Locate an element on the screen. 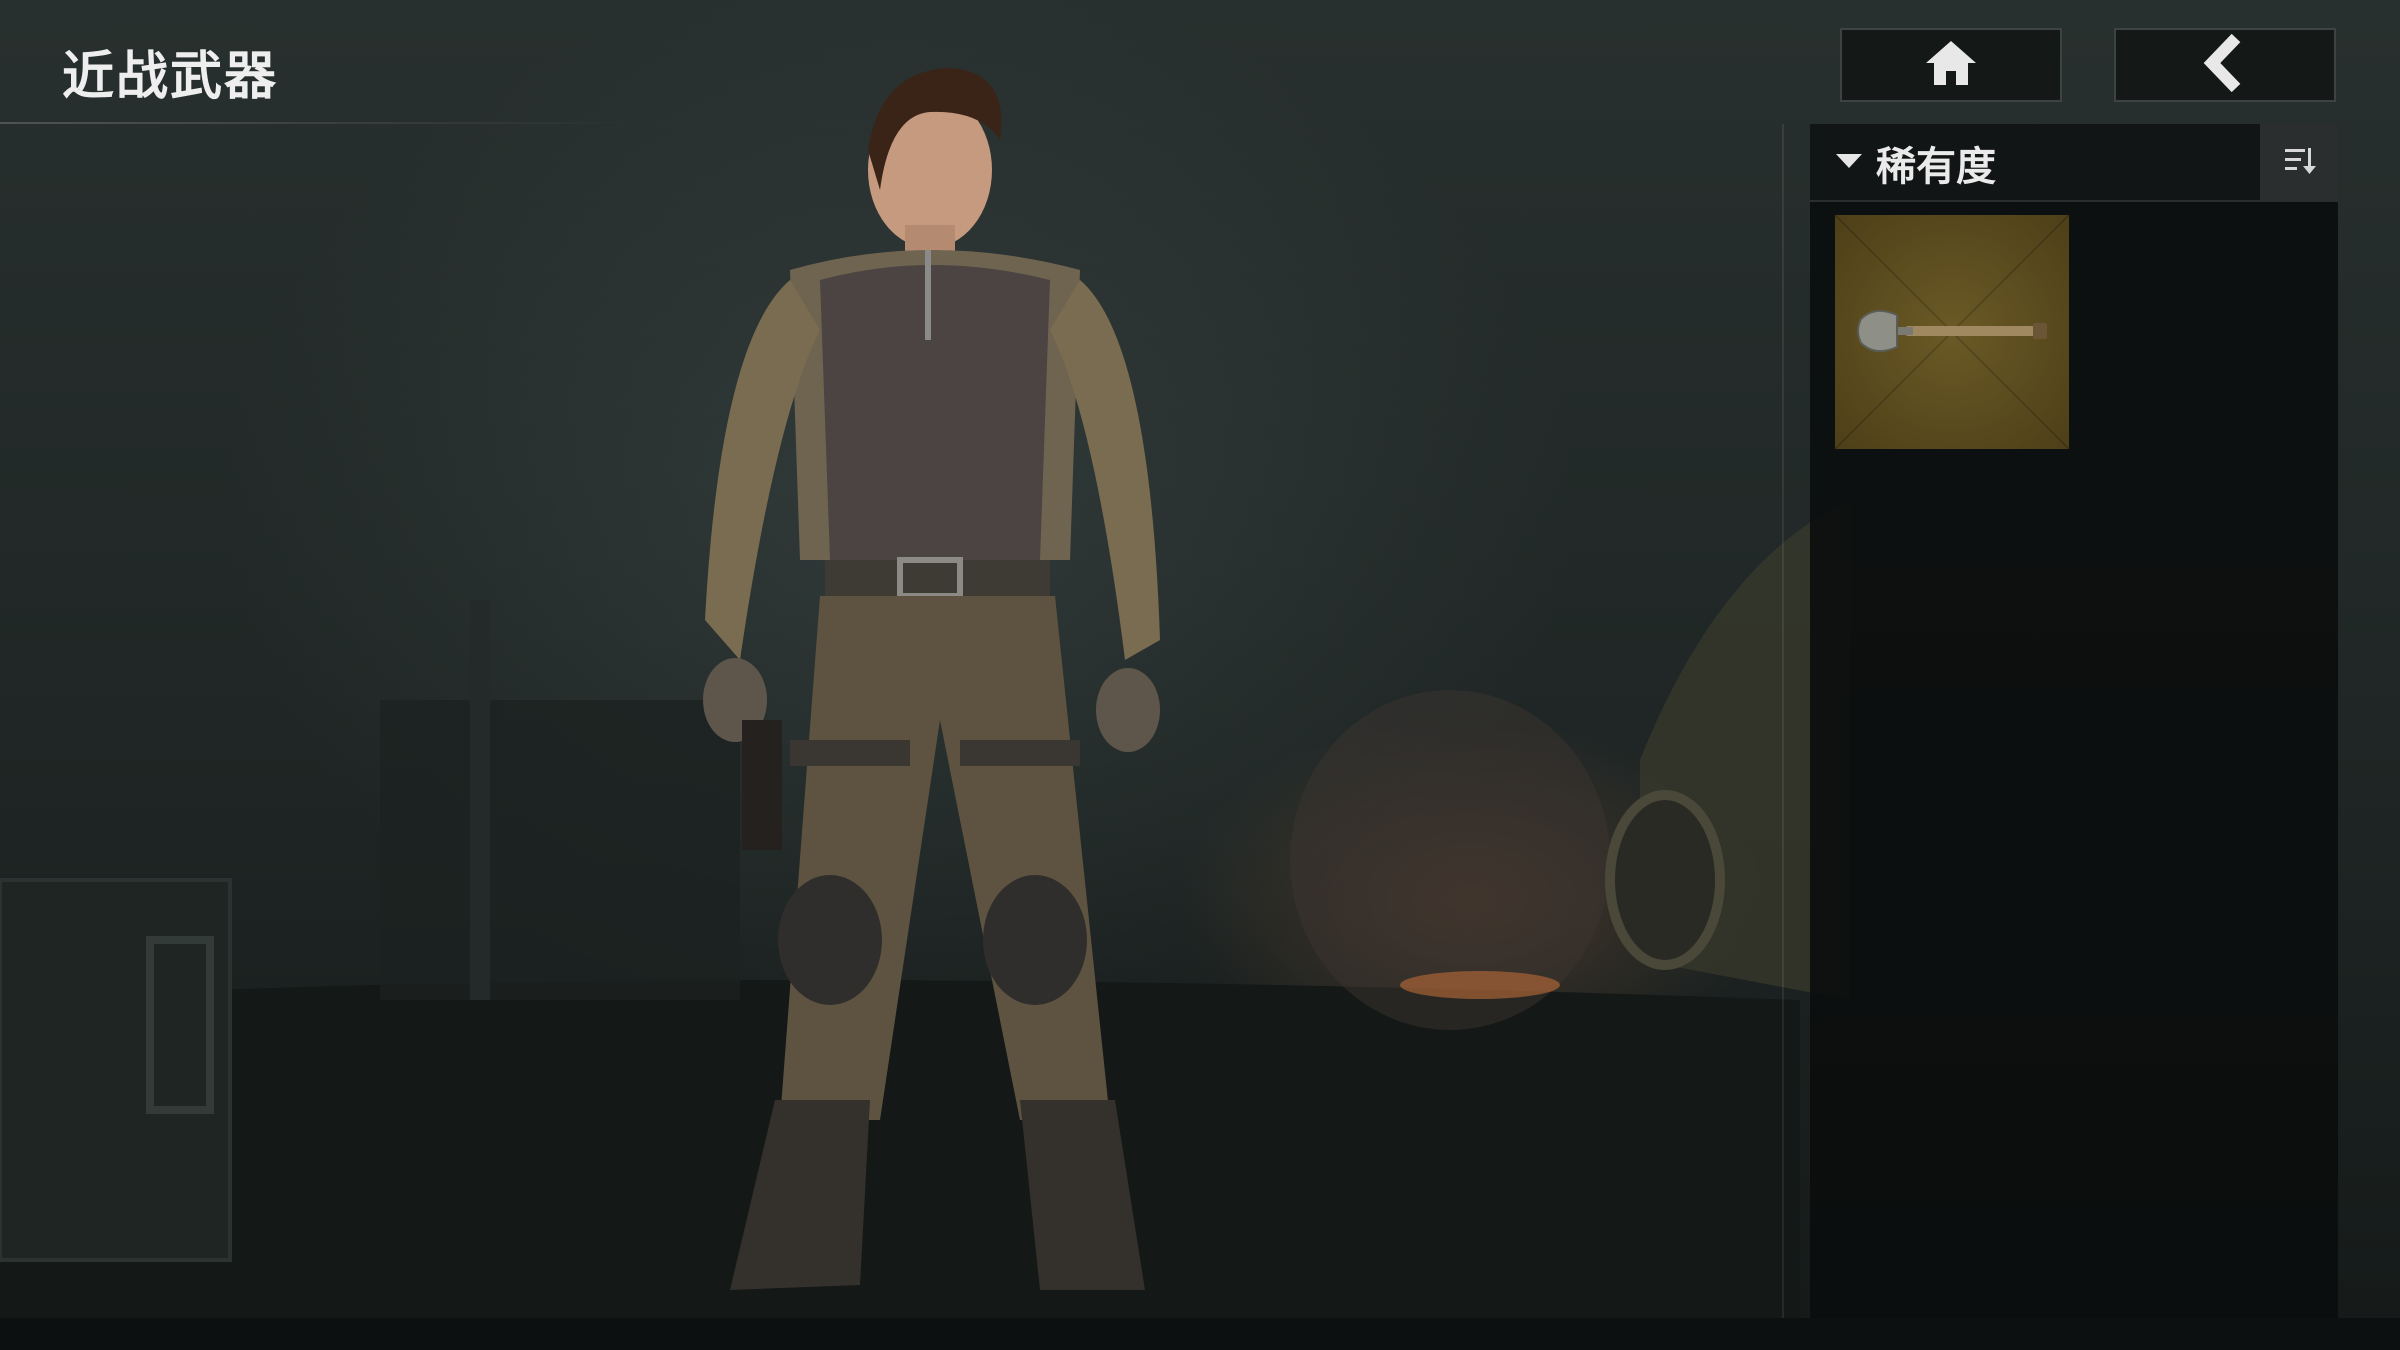 This screenshot has height=1350, width=2400. back-button is located at coordinates (2225, 65).